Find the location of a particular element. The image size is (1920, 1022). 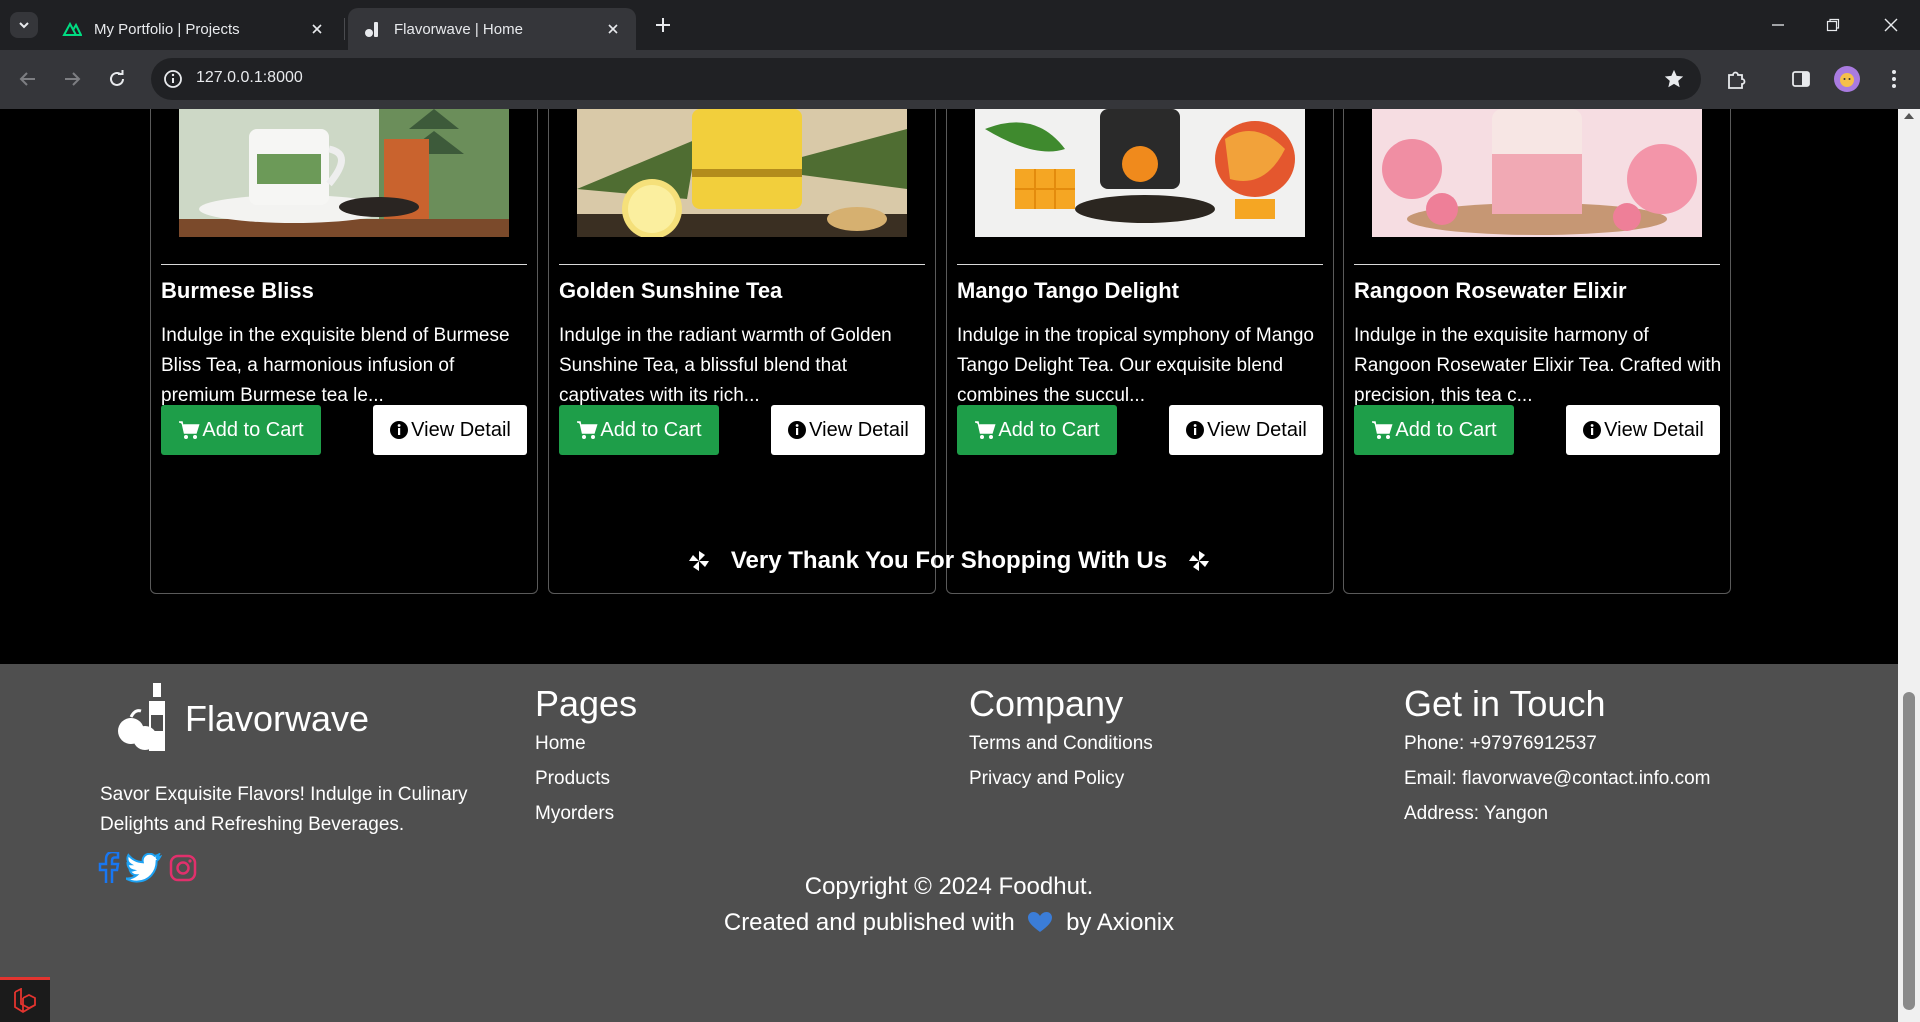

avatar-face-icon is located at coordinates (1847, 80).